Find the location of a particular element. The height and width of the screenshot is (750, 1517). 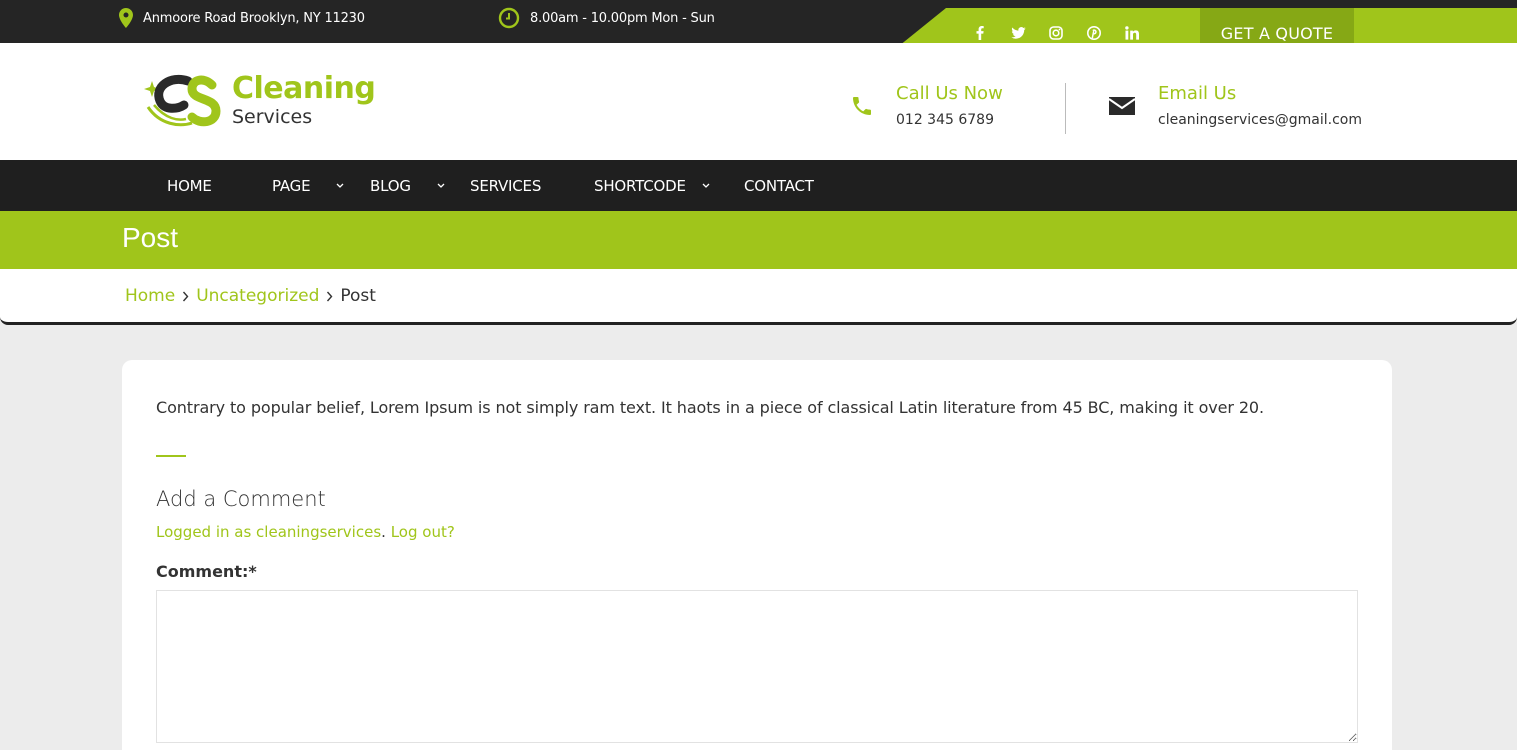

nav-item-blog: BLOG is located at coordinates (407, 185).